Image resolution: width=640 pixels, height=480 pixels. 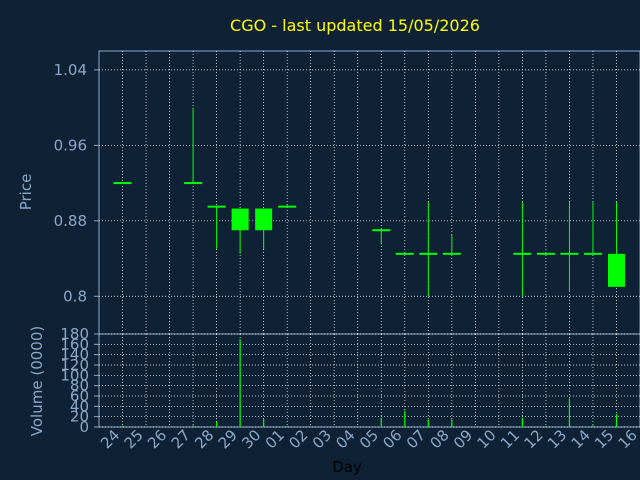 I want to click on price-y-tick-label: 0.8, so click(x=75, y=296).